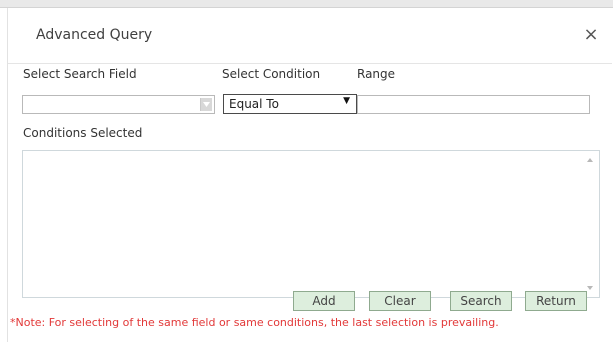 The width and height of the screenshot is (613, 347). What do you see at coordinates (473, 104) in the screenshot?
I see `range-input` at bounding box center [473, 104].